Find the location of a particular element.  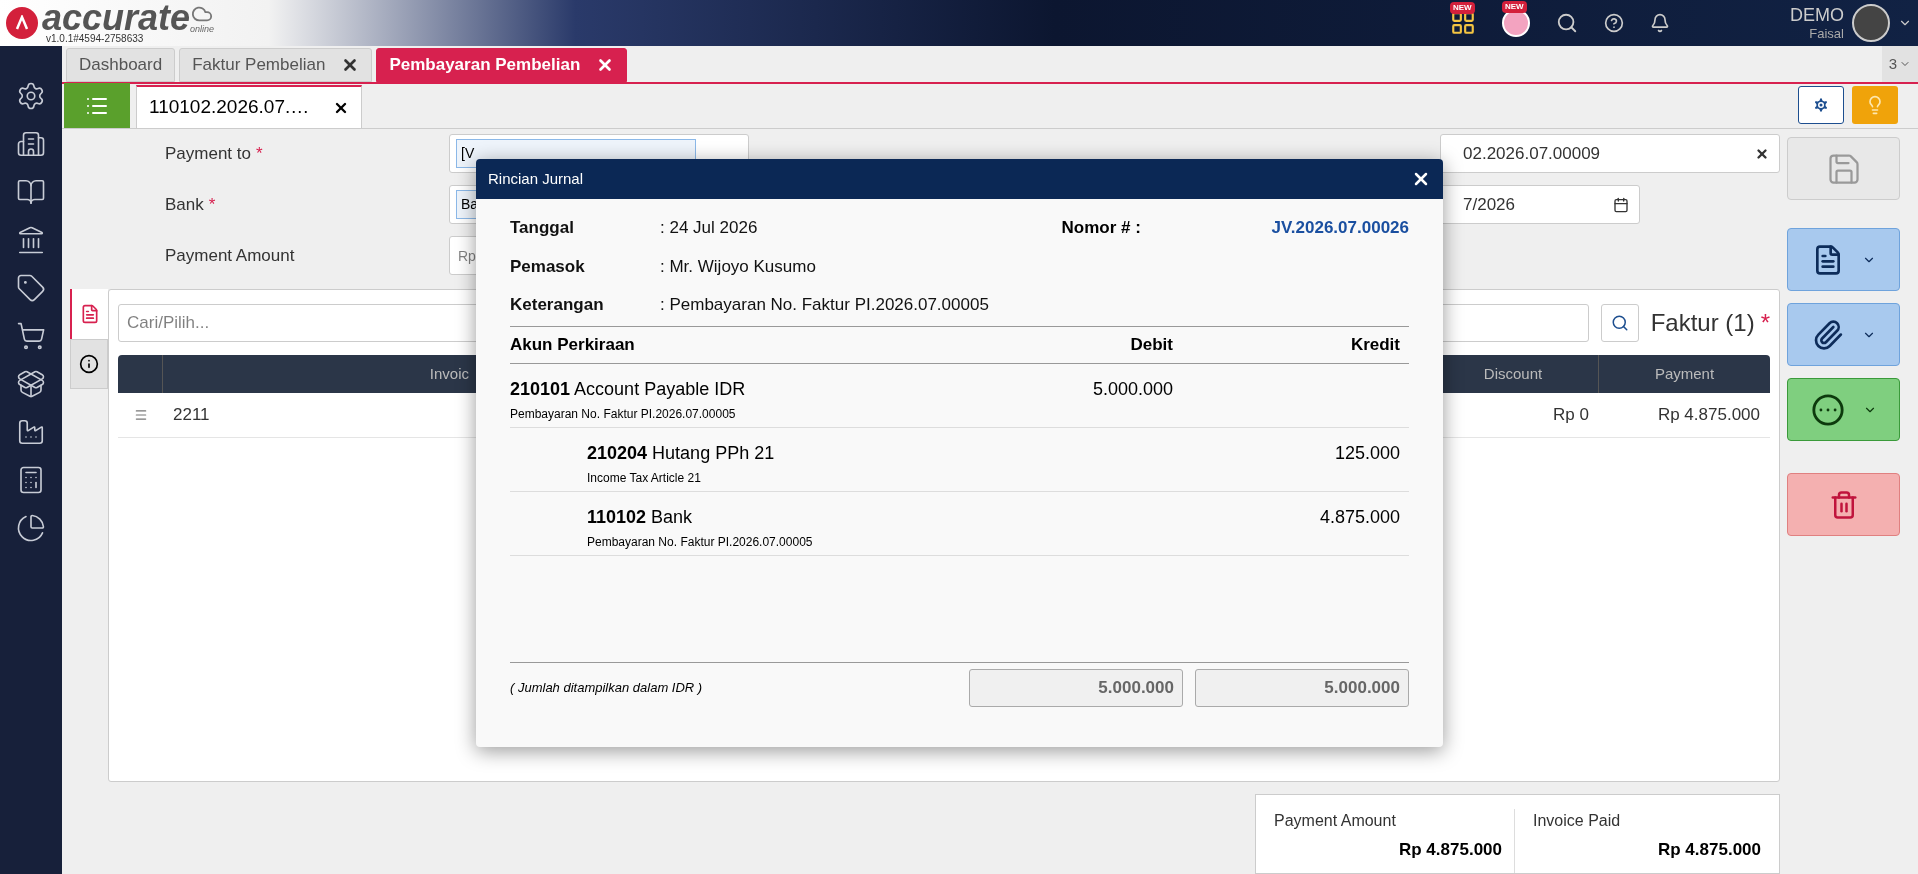

page-tab: Dashboard is located at coordinates (121, 65).